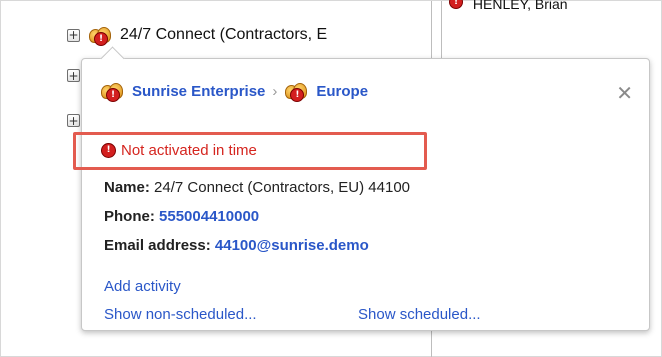 The width and height of the screenshot is (662, 357). I want to click on status-text: Not activated in time, so click(189, 150).